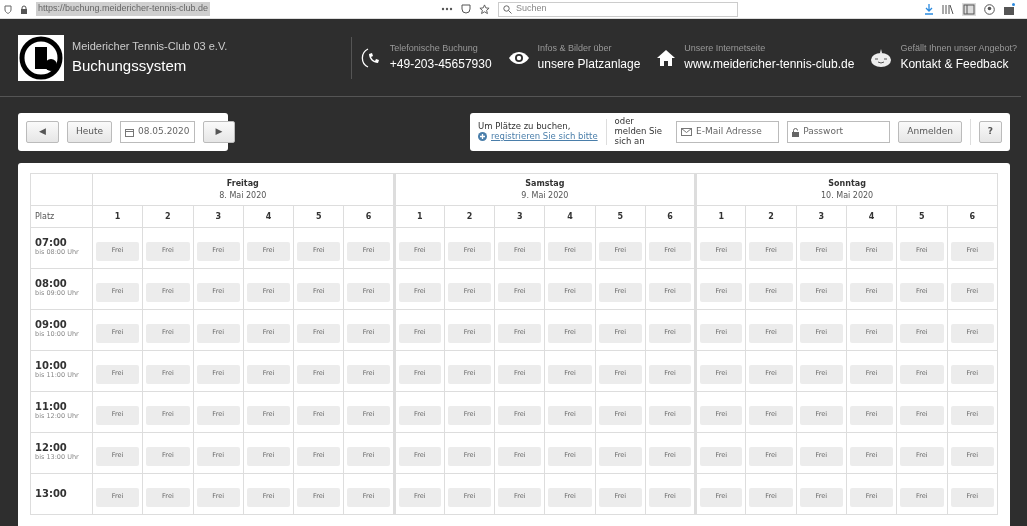 The image size is (1027, 526). What do you see at coordinates (61, 216) in the screenshot?
I see `column-label: Platz` at bounding box center [61, 216].